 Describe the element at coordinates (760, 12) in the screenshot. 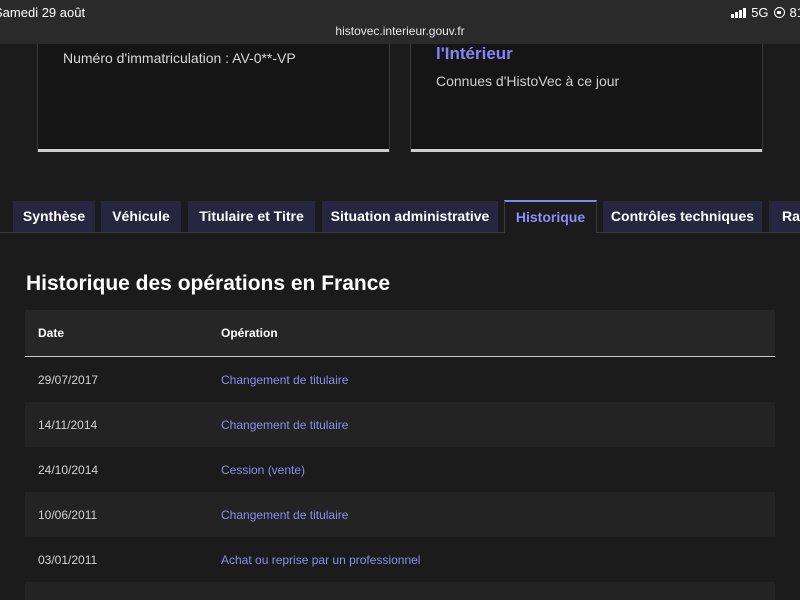

I see `network-label: 5G` at that location.